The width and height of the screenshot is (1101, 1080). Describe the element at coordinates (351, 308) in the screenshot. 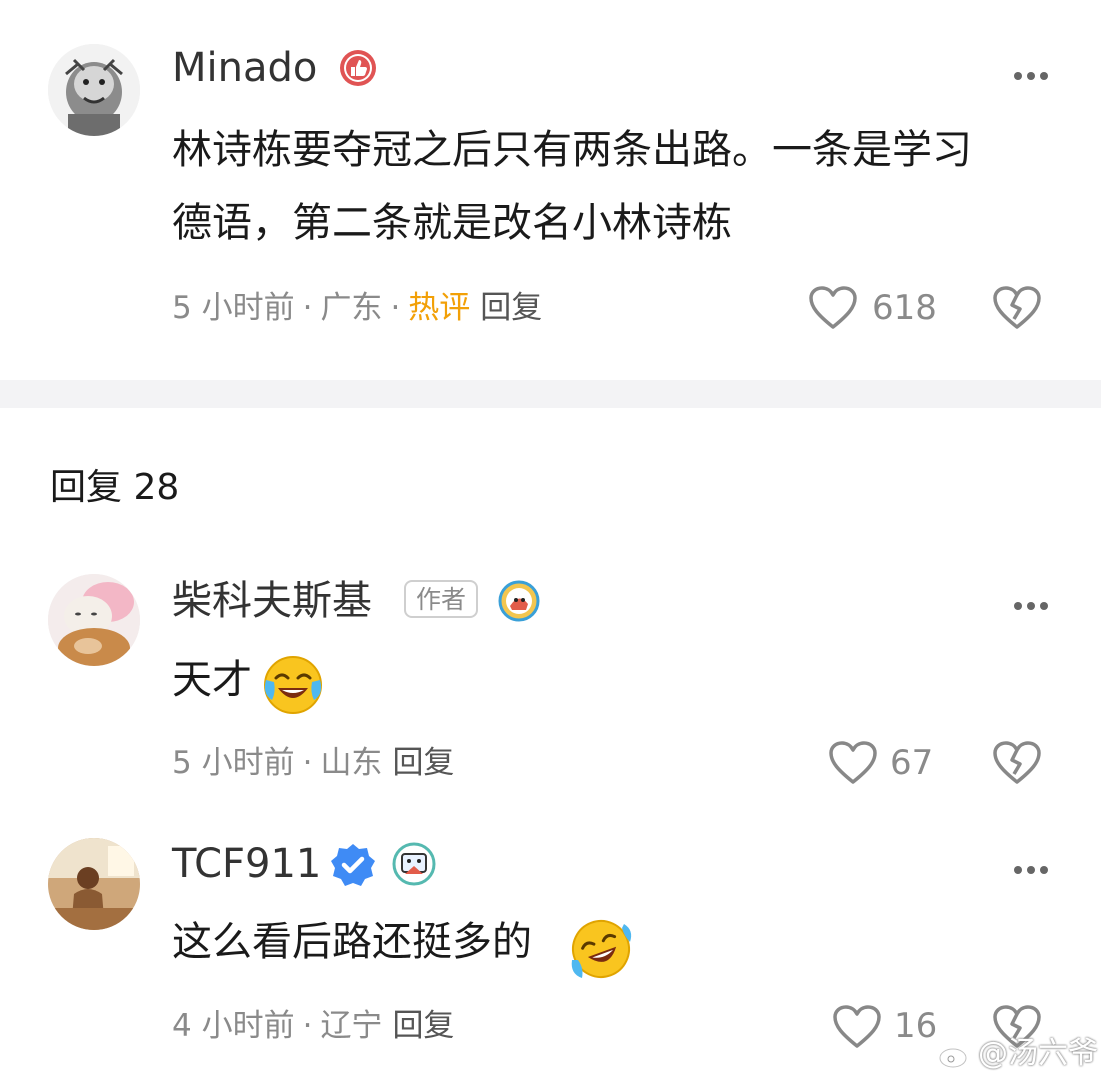

I see `location: 广东` at that location.